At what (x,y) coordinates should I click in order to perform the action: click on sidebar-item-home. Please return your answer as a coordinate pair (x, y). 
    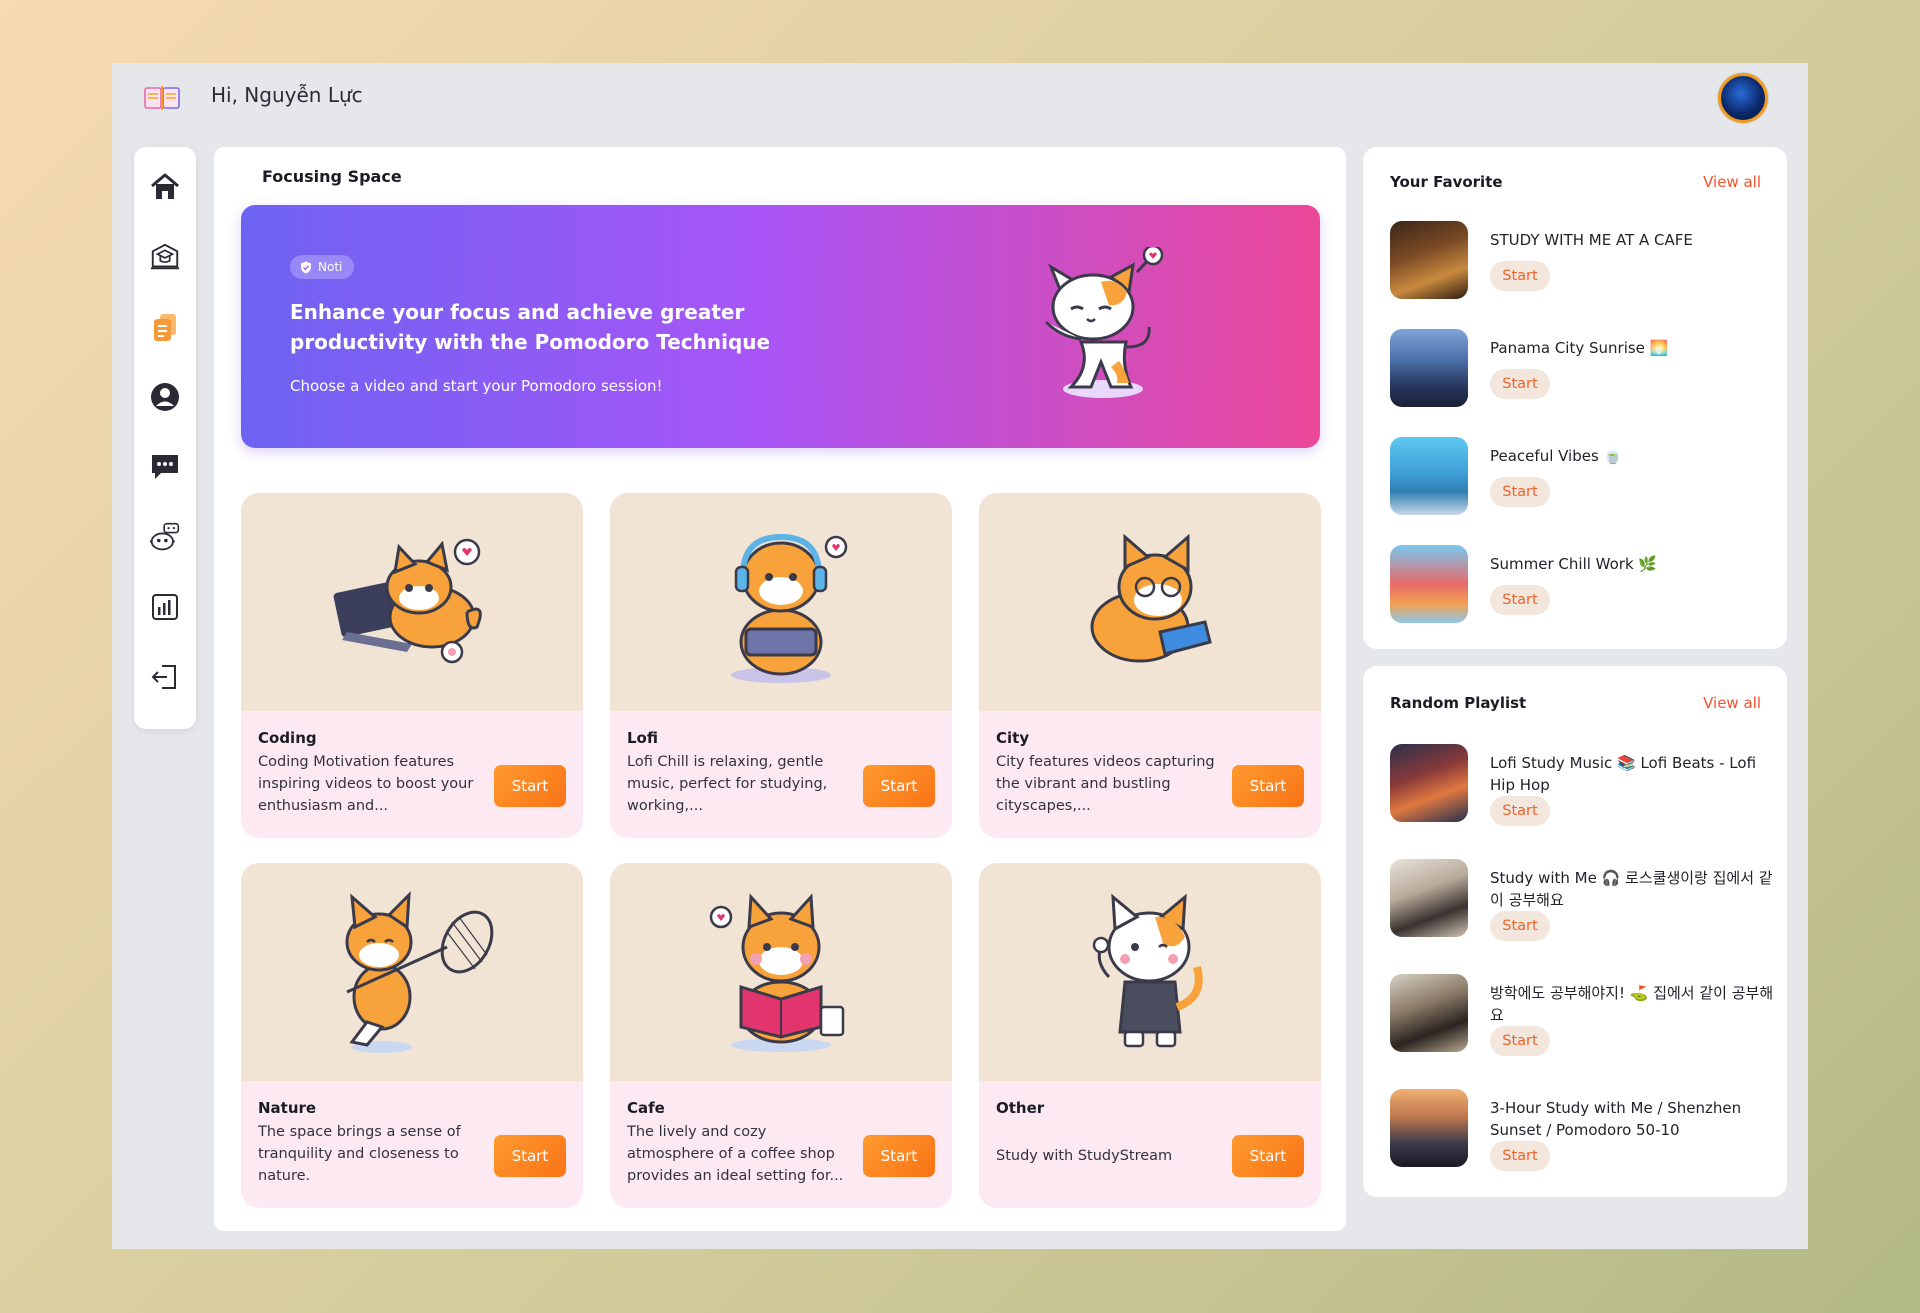
    Looking at the image, I should click on (165, 187).